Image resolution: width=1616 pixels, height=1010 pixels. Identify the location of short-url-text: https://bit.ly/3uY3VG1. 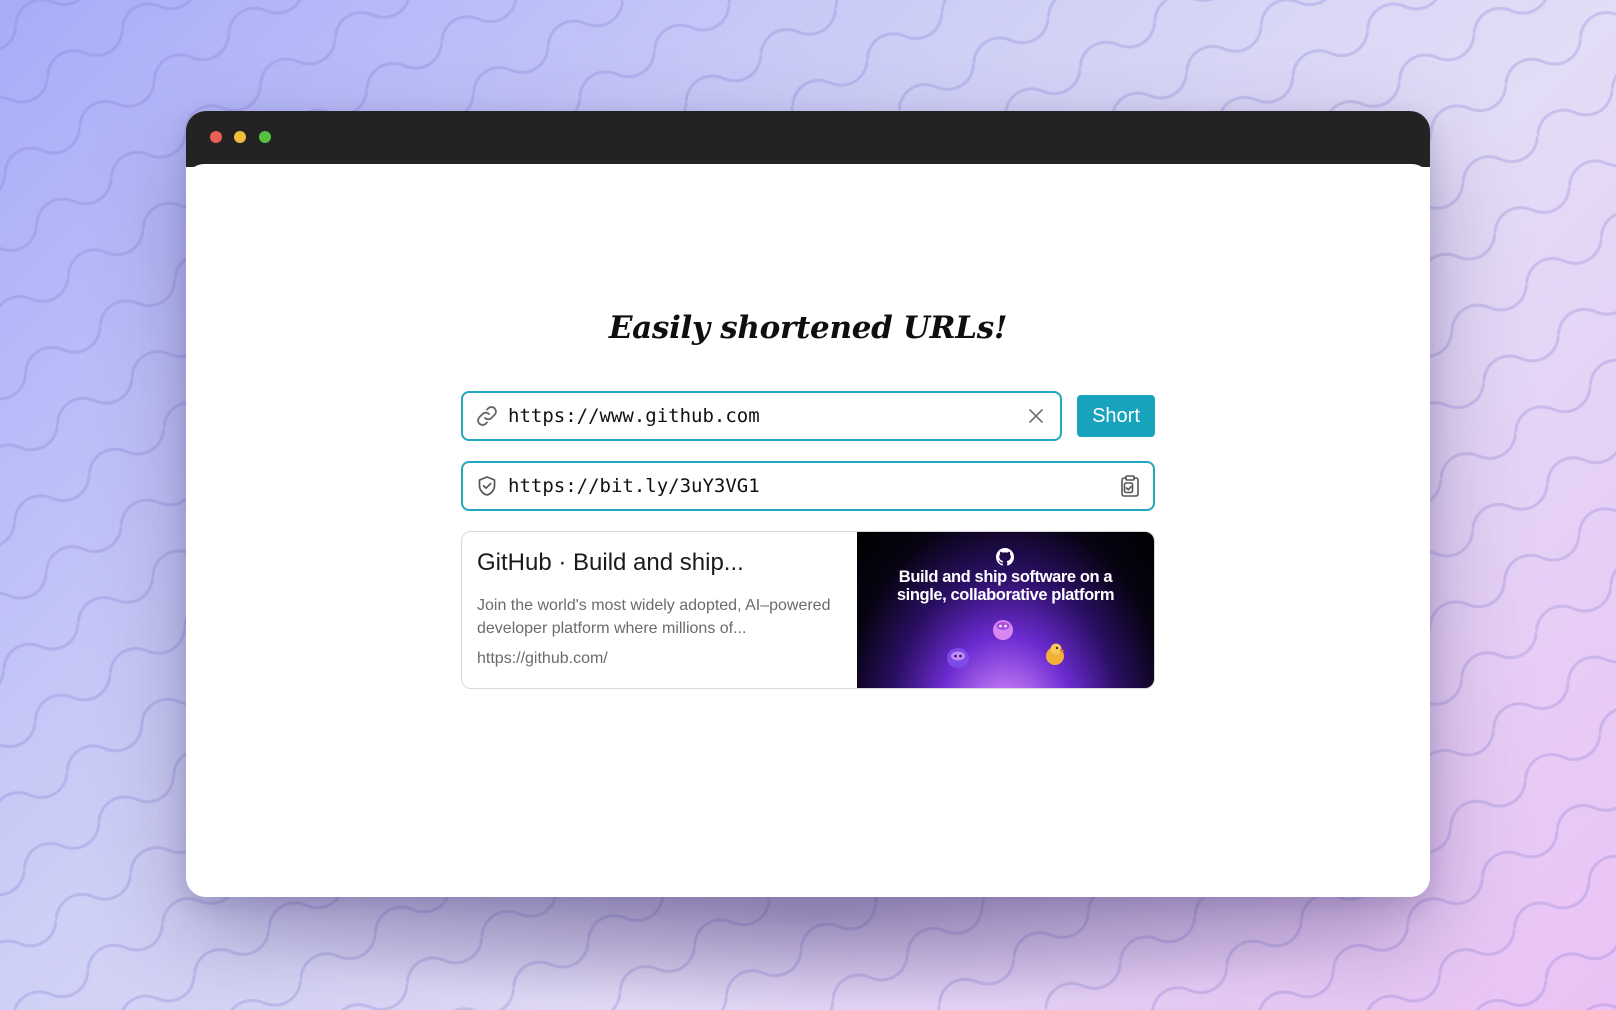
(634, 486).